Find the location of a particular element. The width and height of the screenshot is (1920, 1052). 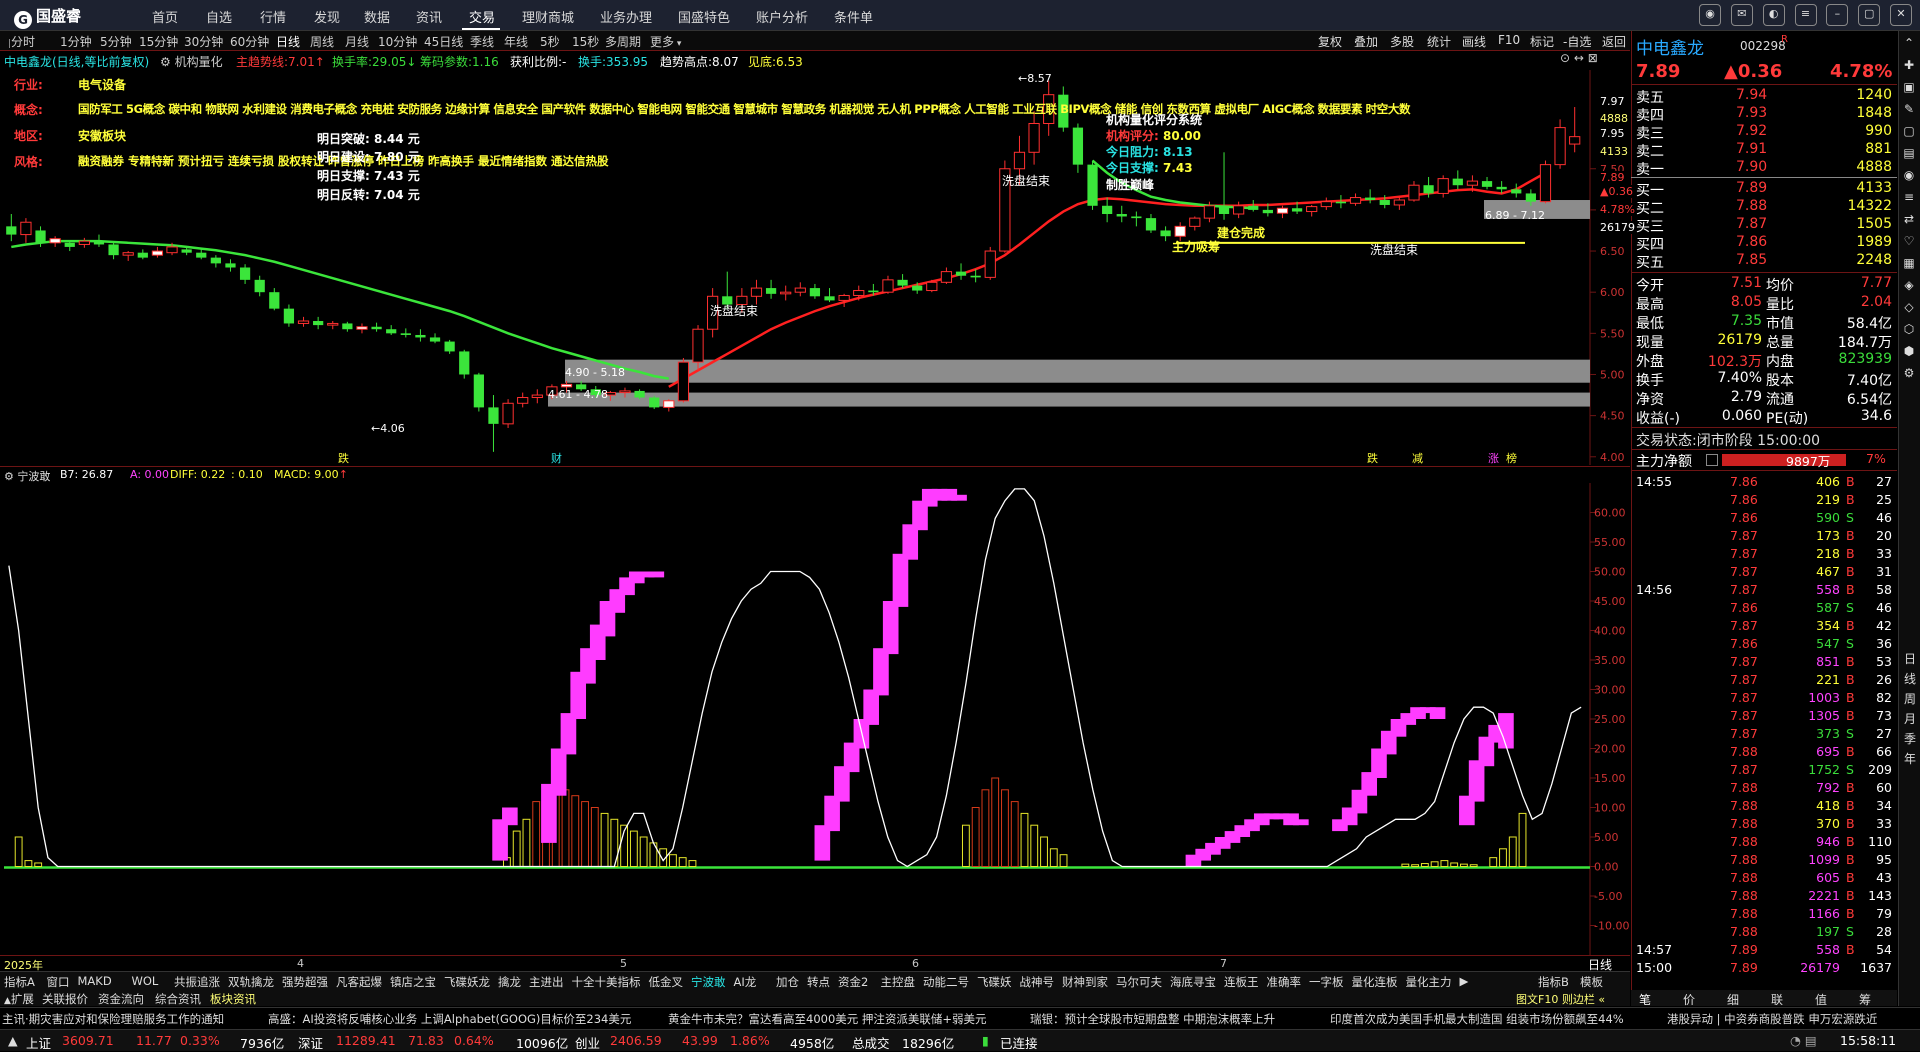

side-period-label: 月 is located at coordinates (1910, 718).